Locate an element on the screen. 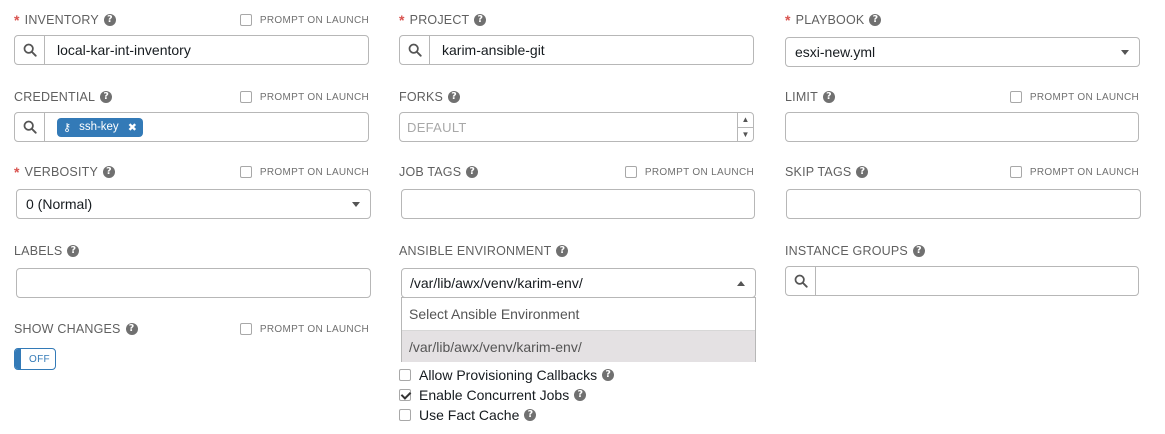  job-tags-input is located at coordinates (578, 204).